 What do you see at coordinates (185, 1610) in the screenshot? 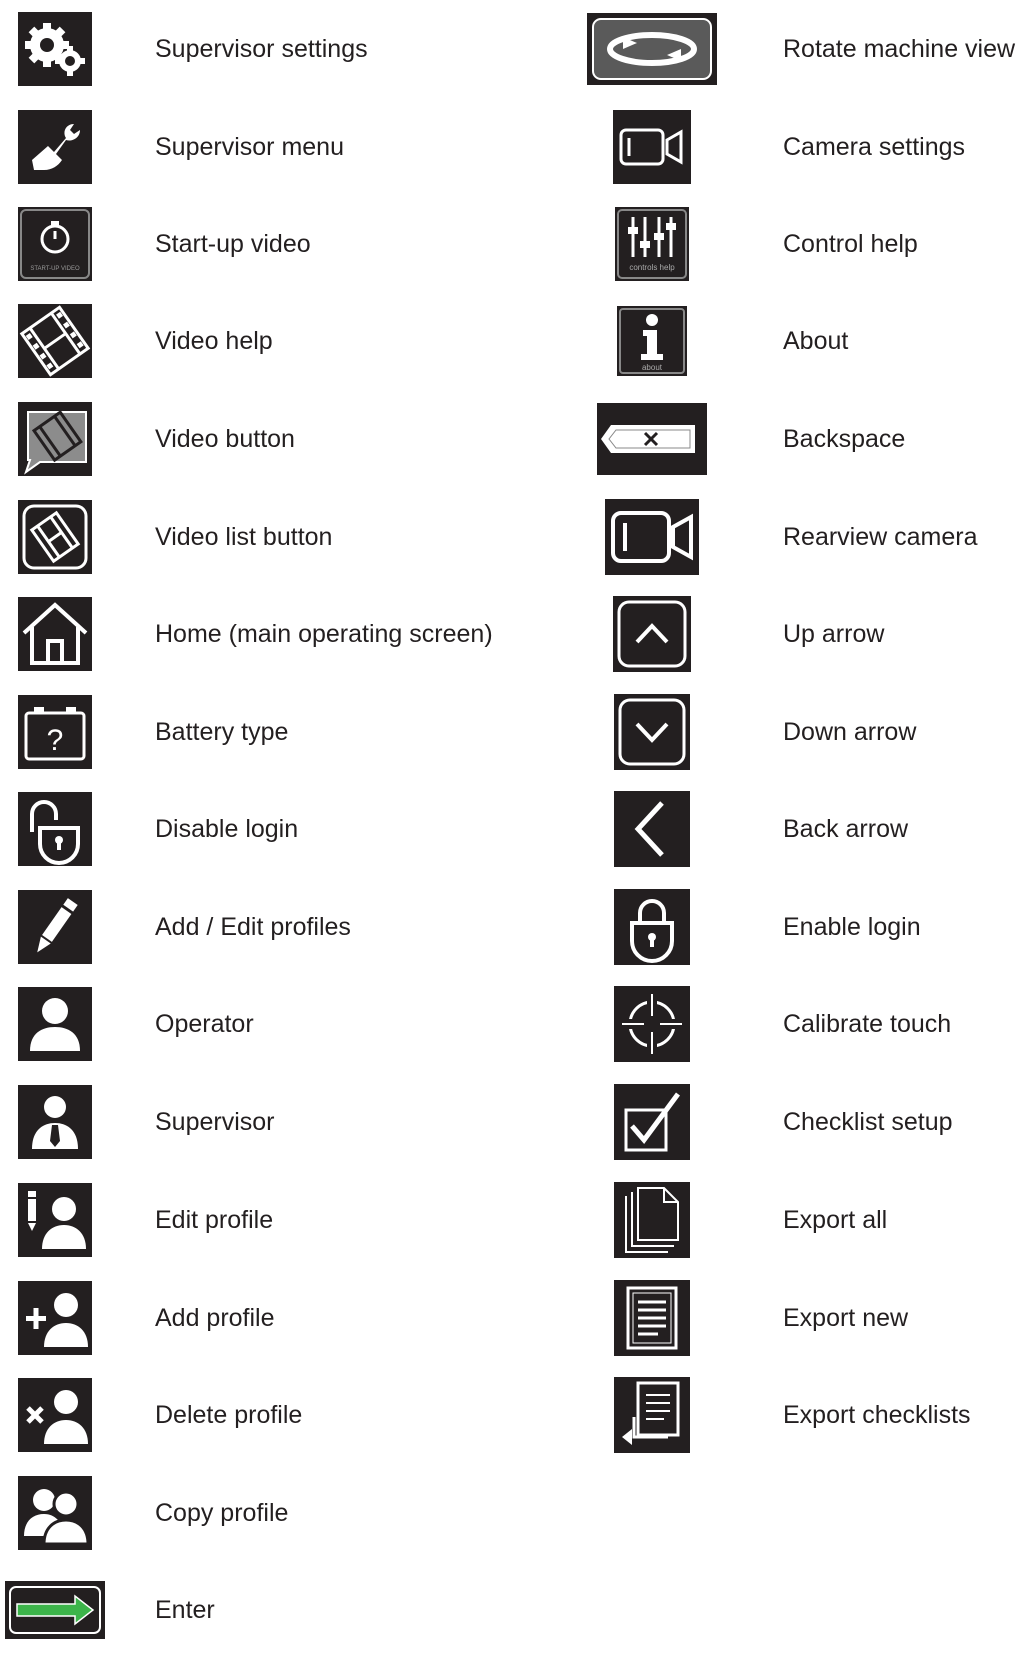
I see `label-enter: Enter` at bounding box center [185, 1610].